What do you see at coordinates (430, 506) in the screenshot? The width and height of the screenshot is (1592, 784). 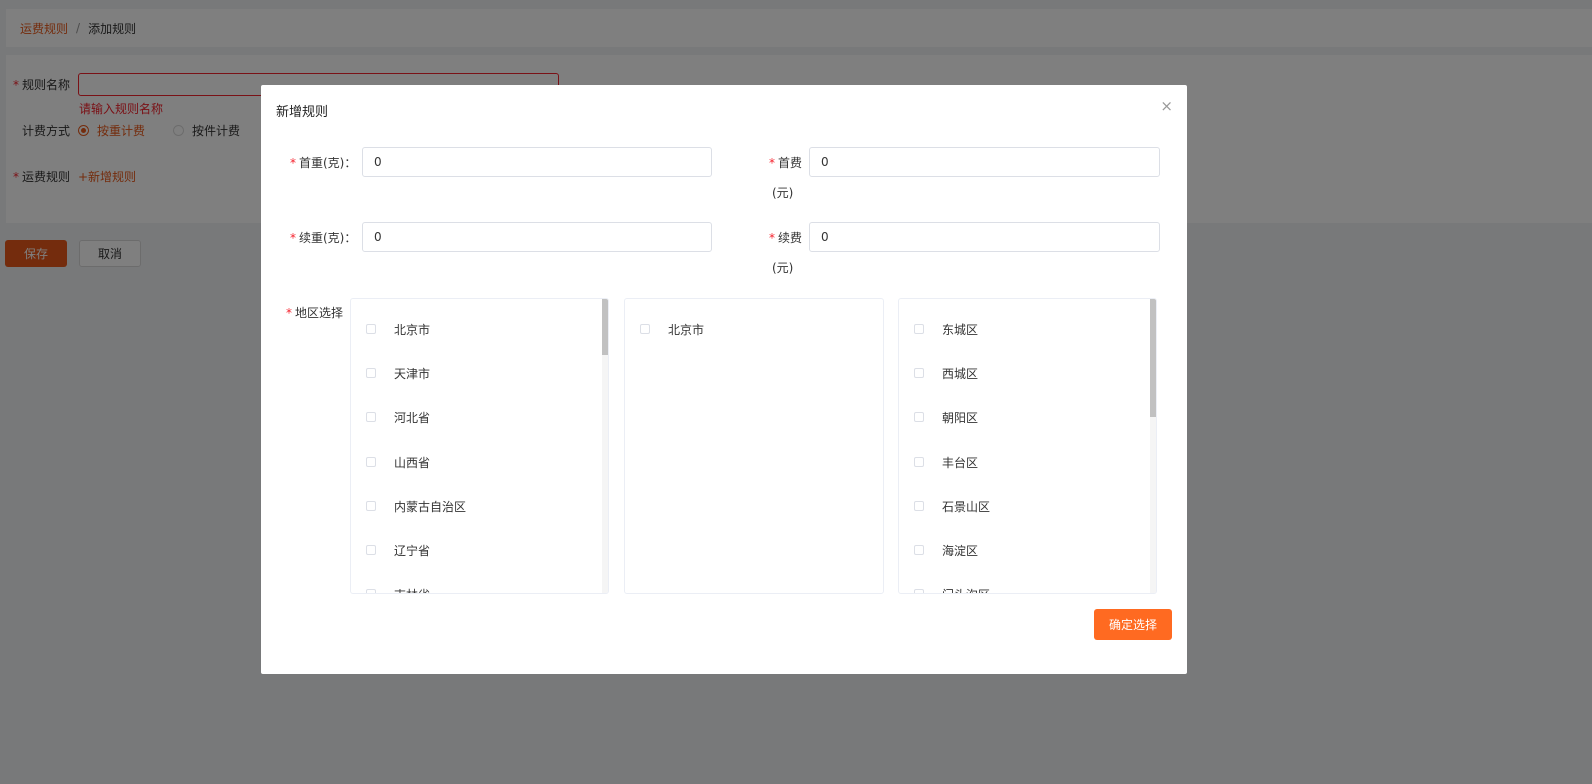 I see `province-name: 内蒙古自治区` at bounding box center [430, 506].